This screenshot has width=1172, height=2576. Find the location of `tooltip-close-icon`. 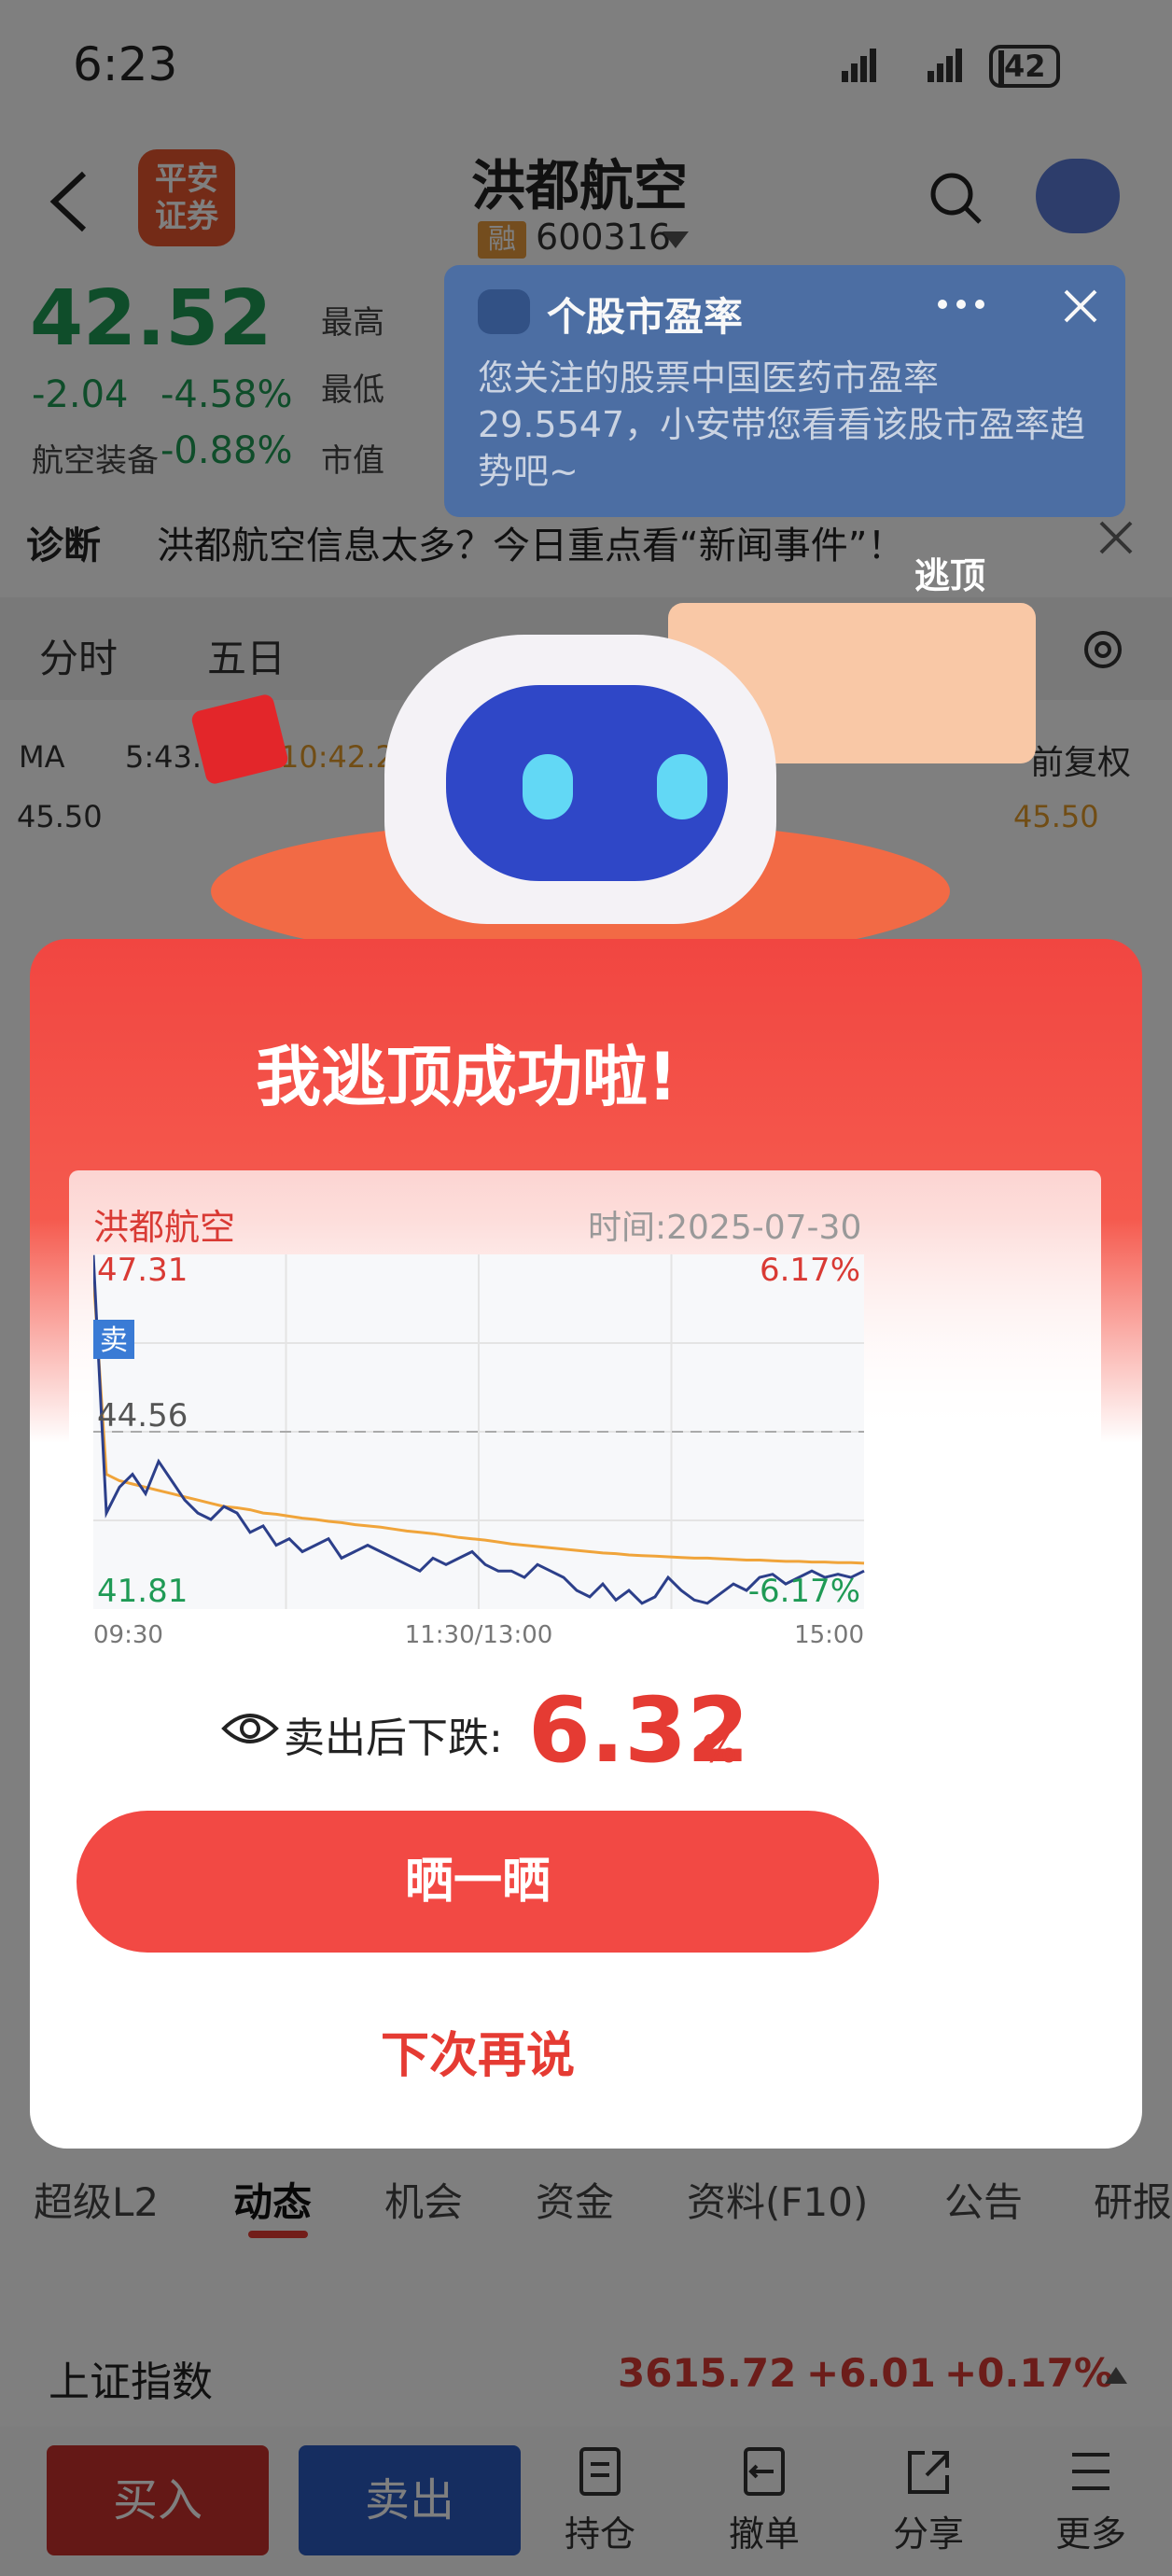

tooltip-close-icon is located at coordinates (1080, 306).